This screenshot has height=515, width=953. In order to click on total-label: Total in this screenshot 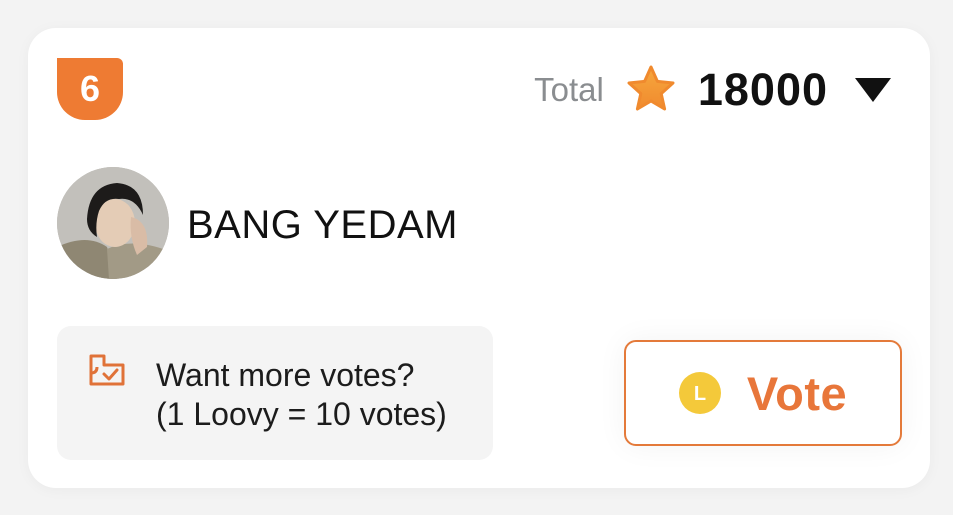, I will do `click(569, 89)`.